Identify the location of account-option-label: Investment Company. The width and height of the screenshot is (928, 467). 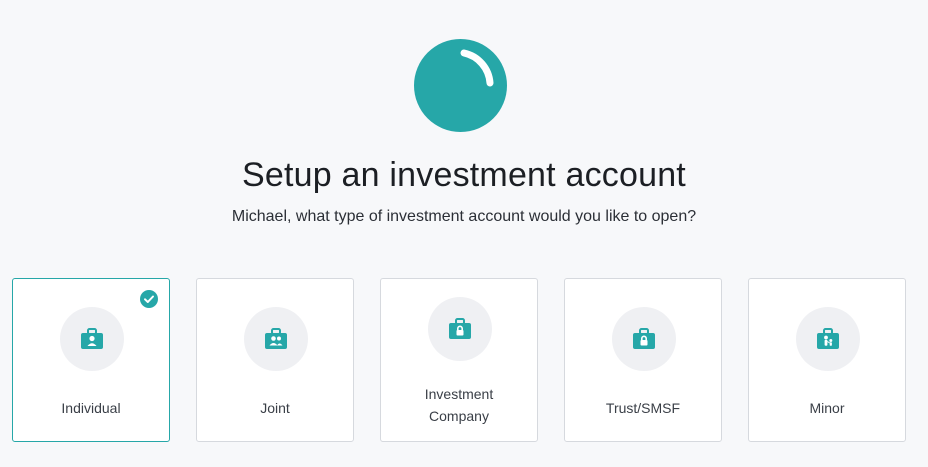
(459, 405).